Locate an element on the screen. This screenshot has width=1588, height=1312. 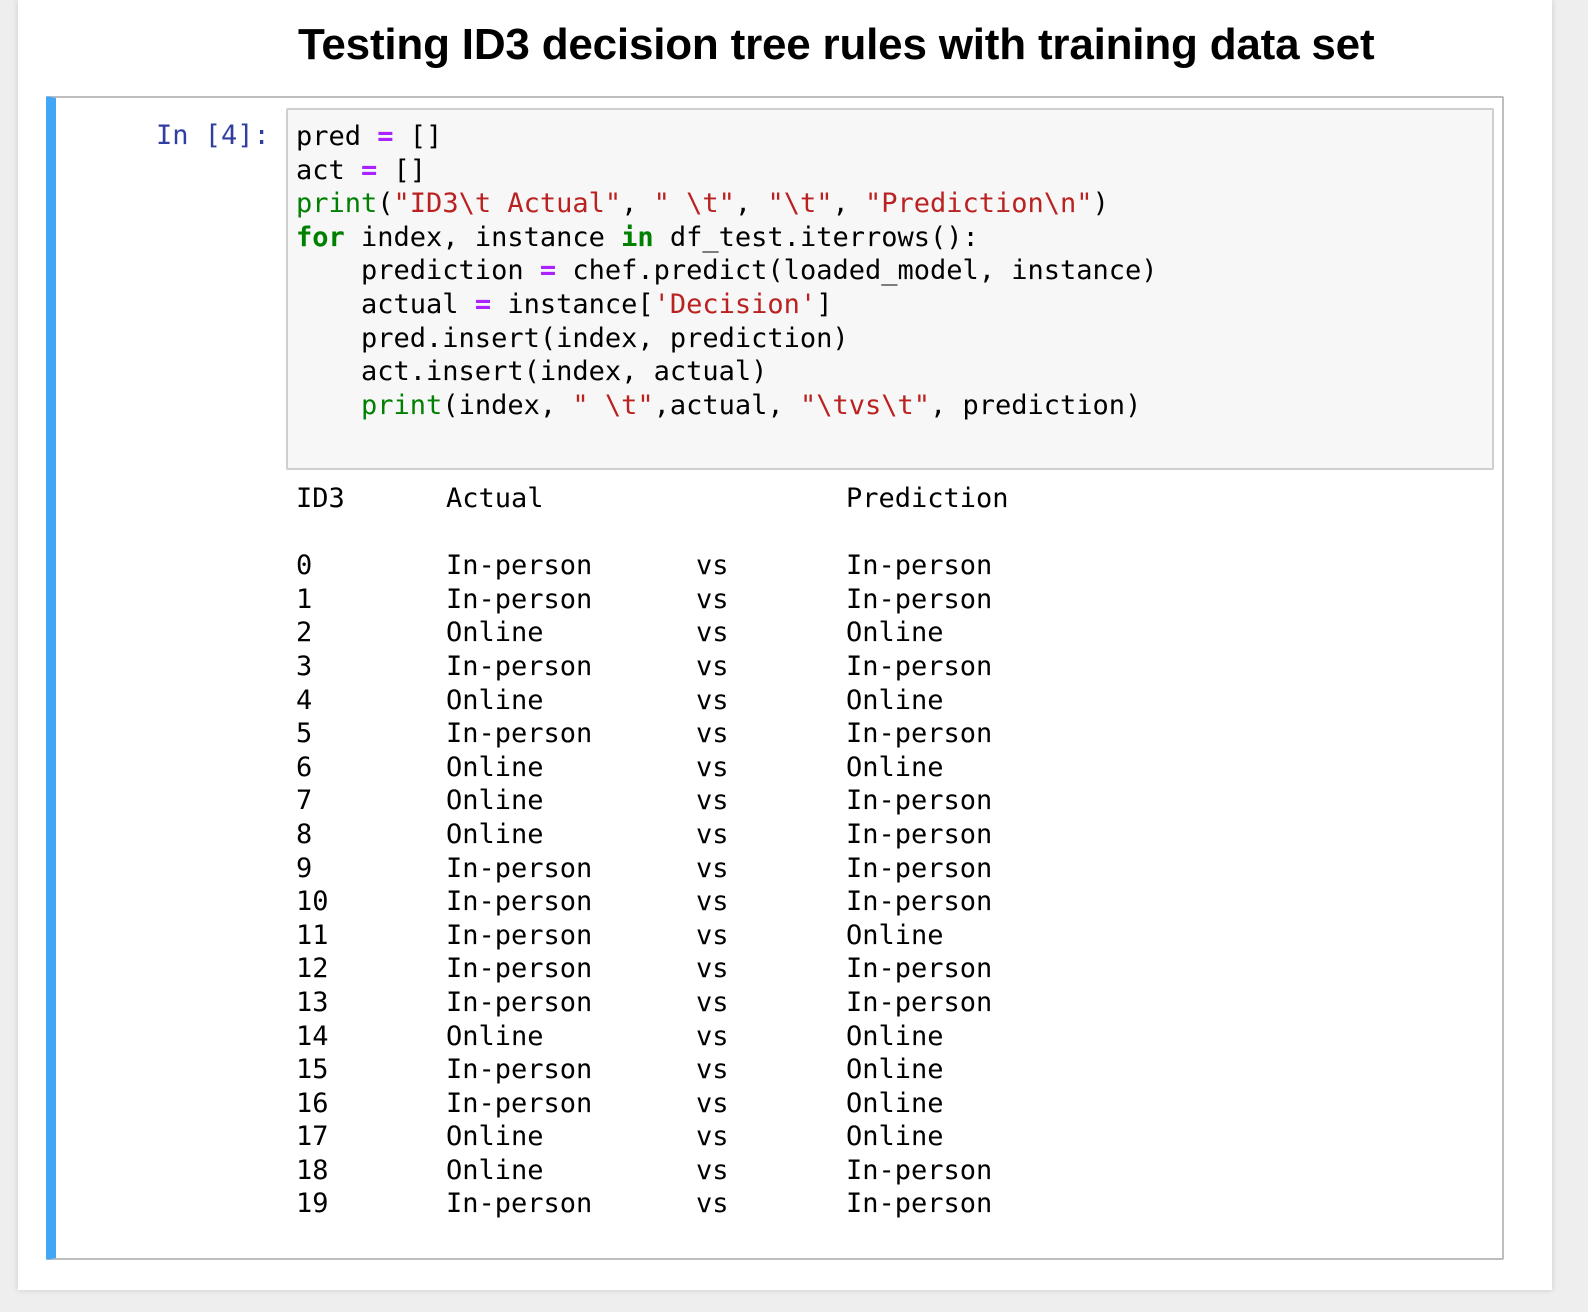
row-index: 10 is located at coordinates (312, 902).